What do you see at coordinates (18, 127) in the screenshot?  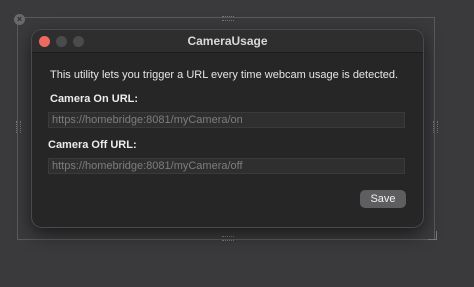 I see `resize-handle-left` at bounding box center [18, 127].